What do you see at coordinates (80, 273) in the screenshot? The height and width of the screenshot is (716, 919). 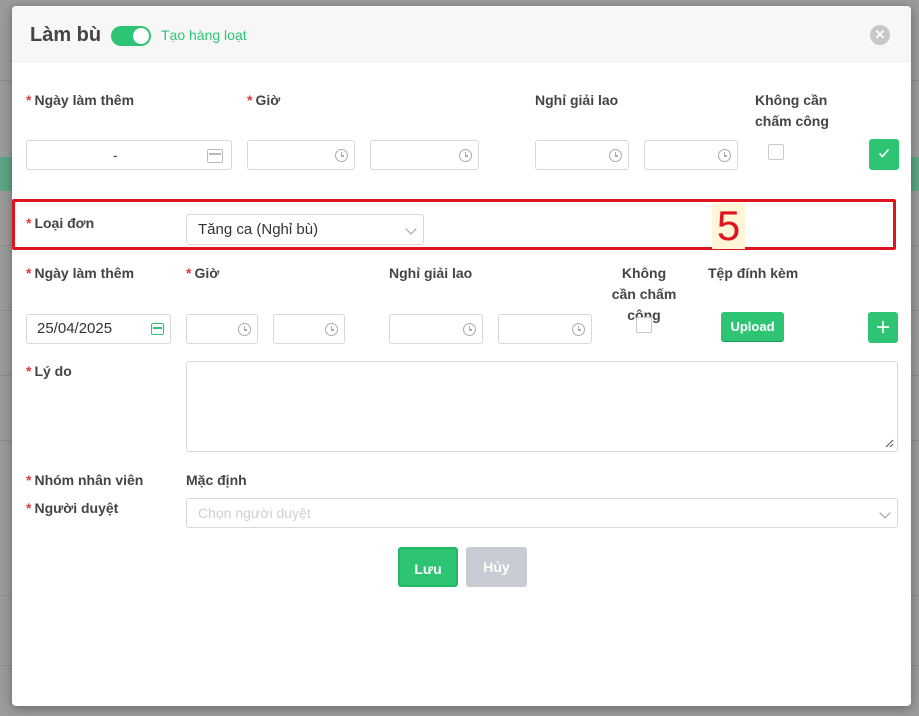 I see `row2-date-label: * Ngày làm thêm` at bounding box center [80, 273].